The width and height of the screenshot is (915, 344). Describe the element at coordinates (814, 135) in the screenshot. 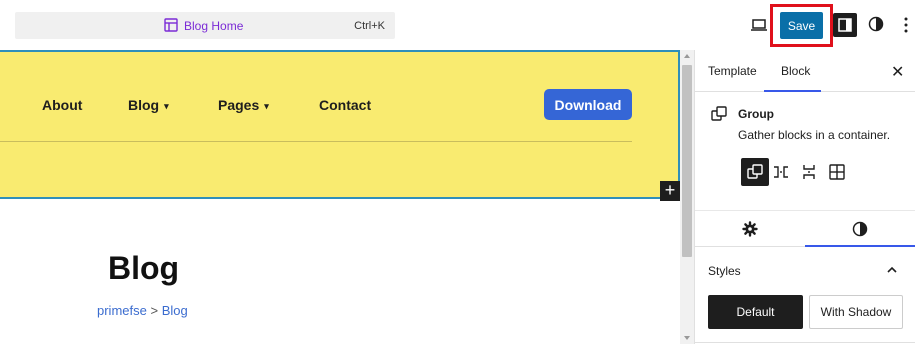

I see `block-description: Gather blocks in a container.` at that location.